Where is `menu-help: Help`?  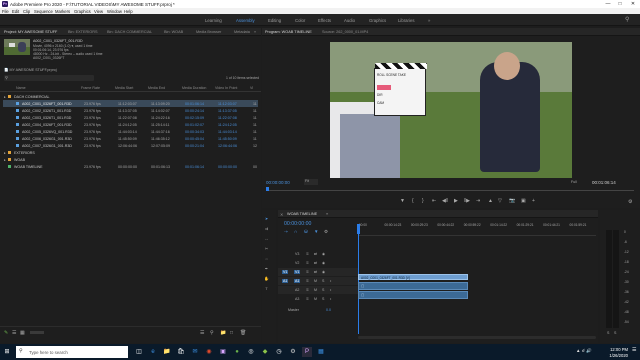 menu-help: Help is located at coordinates (128, 11).